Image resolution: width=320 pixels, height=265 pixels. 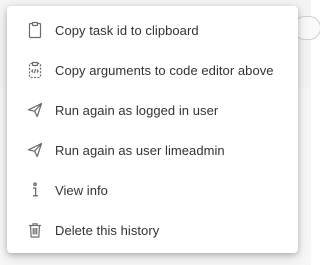 I want to click on clipboard-code-icon, so click(x=35, y=70).